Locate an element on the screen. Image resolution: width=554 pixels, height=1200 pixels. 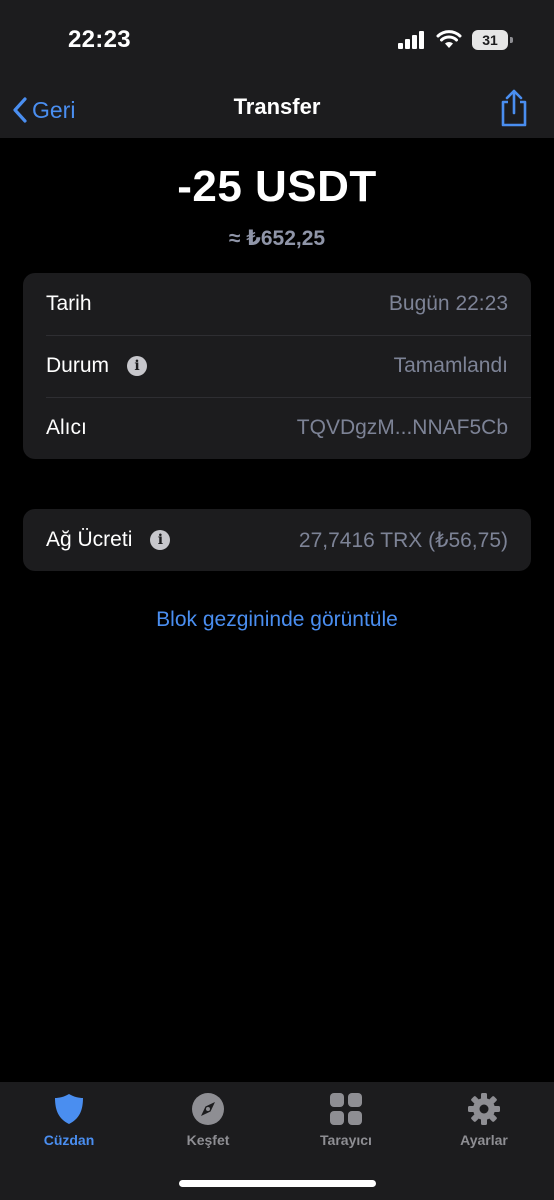
shield-icon is located at coordinates (69, 1109).